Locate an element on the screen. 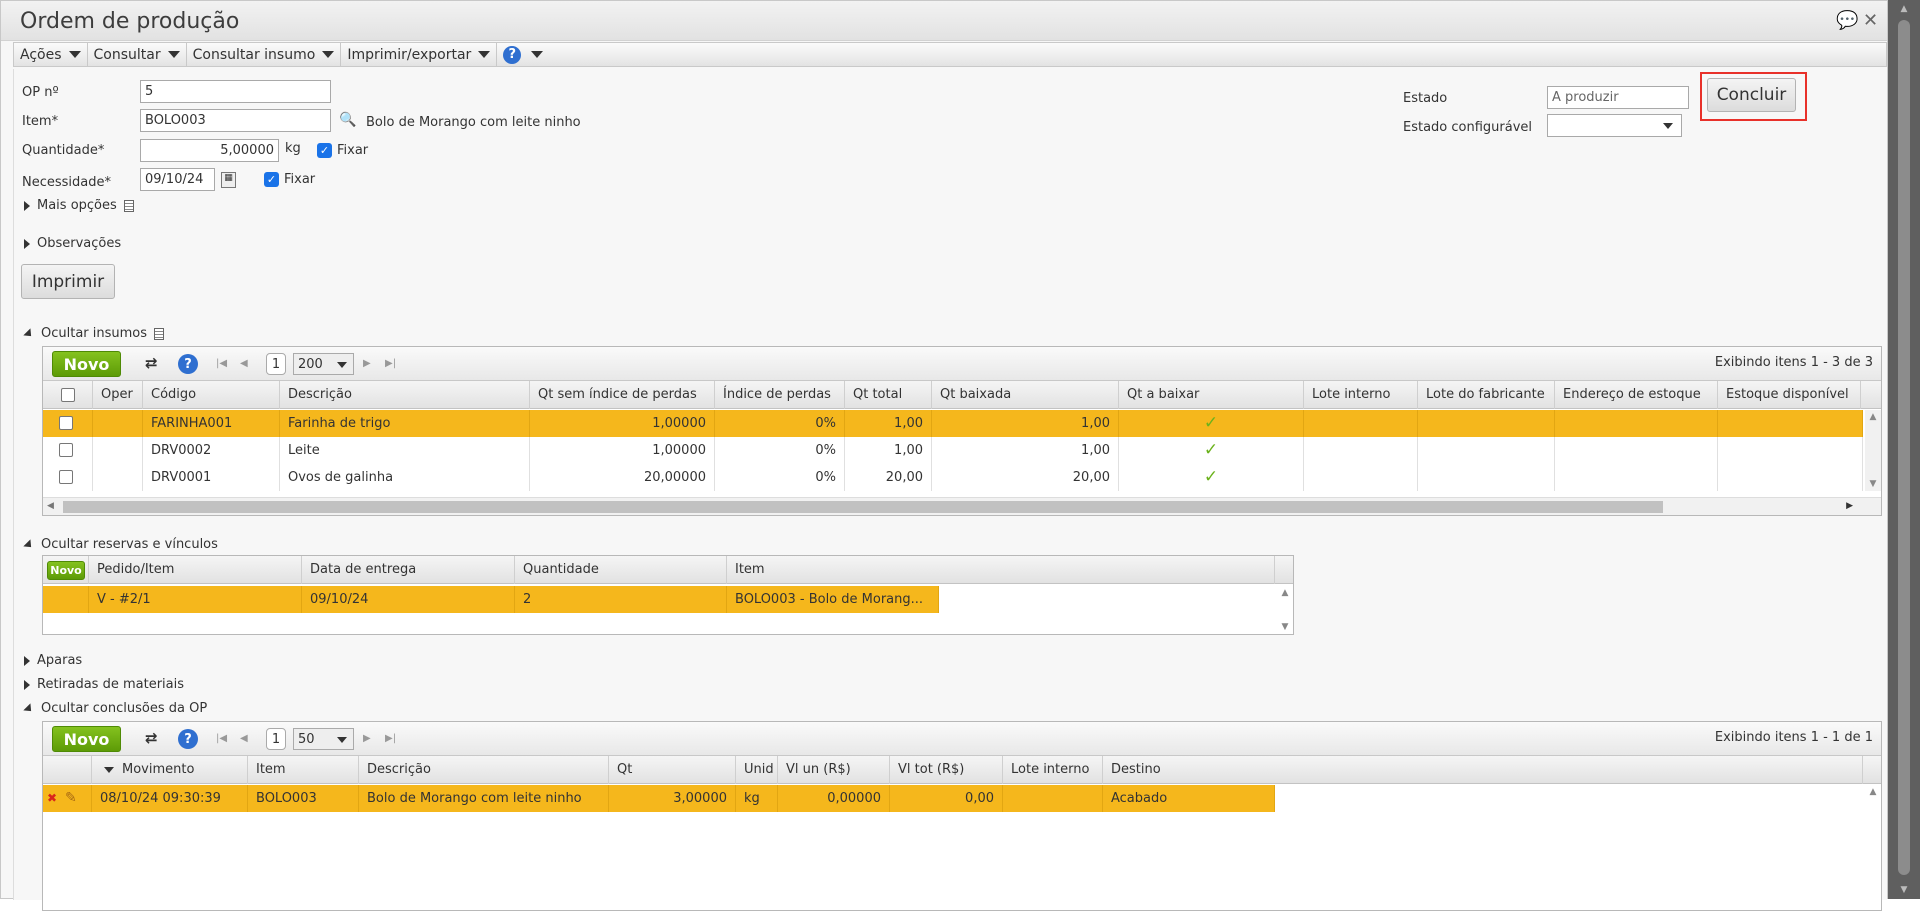 Image resolution: width=1920 pixels, height=911 pixels. necessidade-date-input is located at coordinates (177, 179).